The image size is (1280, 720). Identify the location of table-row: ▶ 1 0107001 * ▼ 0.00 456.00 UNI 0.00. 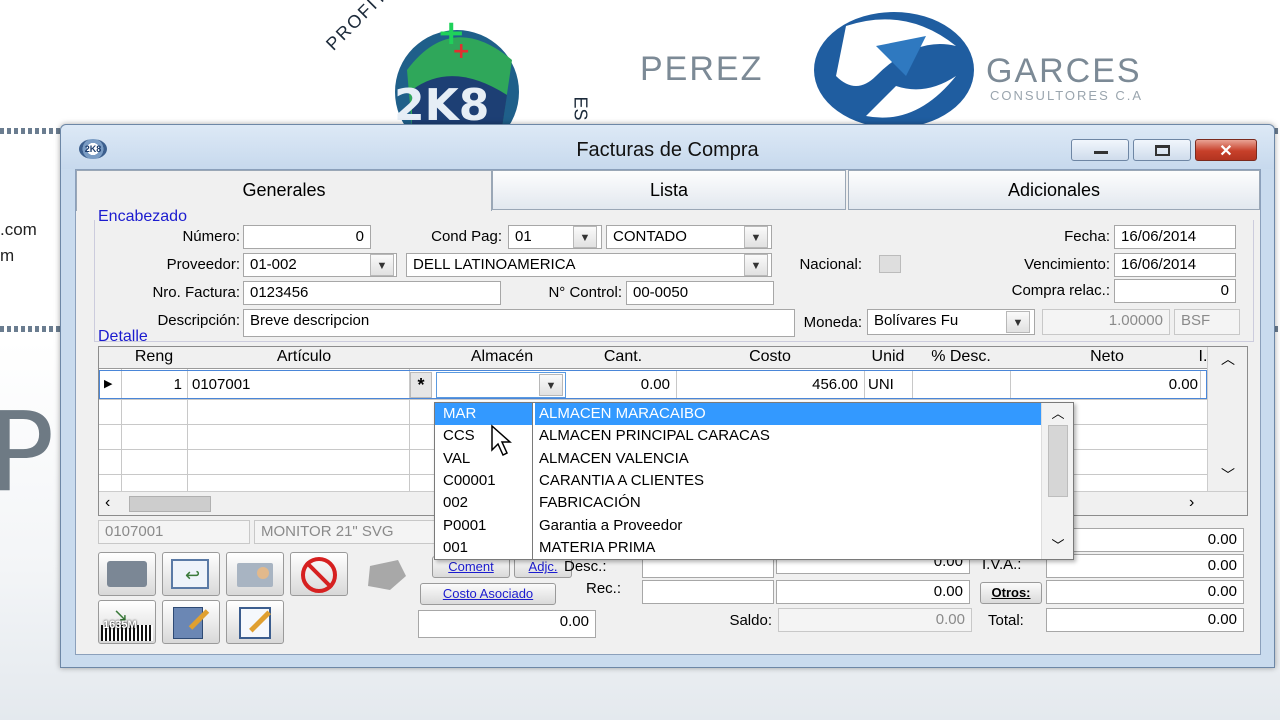
(653, 384).